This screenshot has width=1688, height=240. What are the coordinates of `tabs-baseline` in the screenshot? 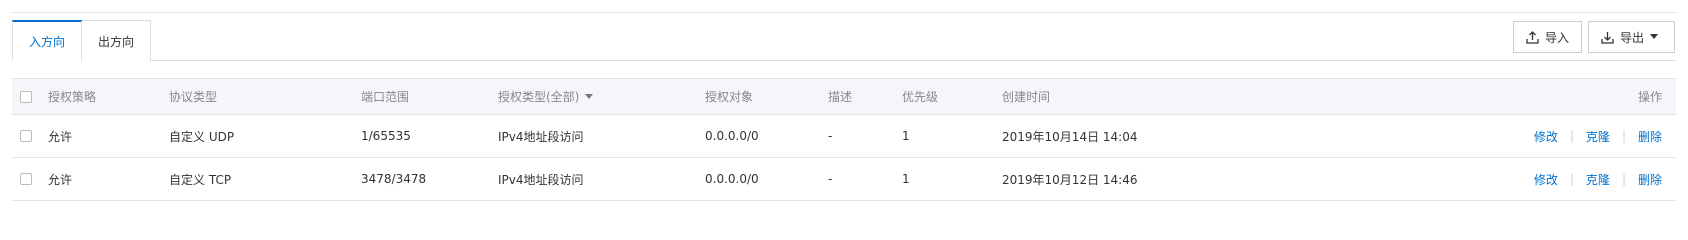 It's located at (913, 60).